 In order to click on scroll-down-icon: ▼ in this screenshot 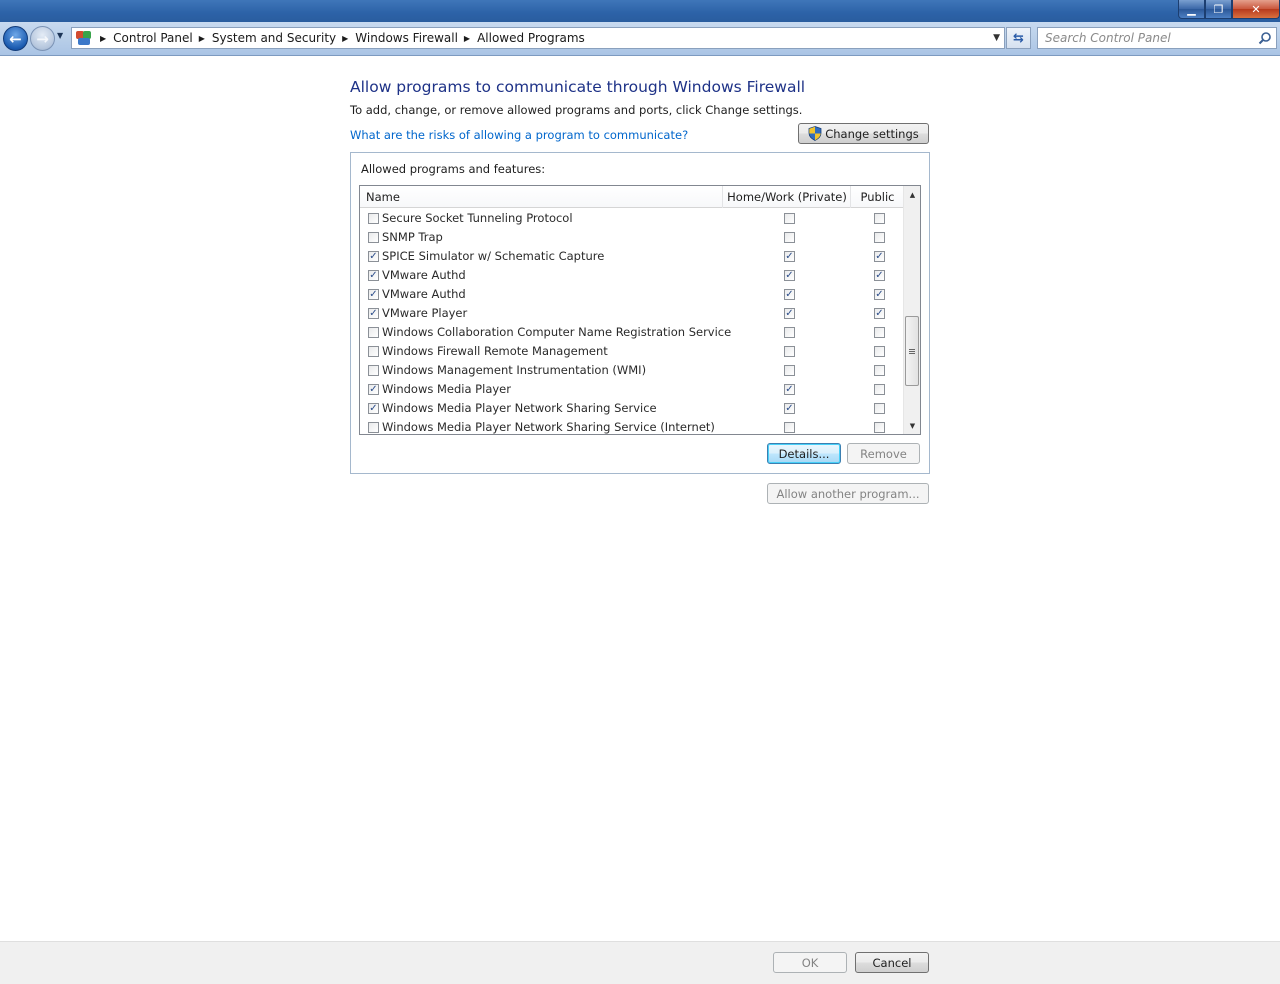, I will do `click(912, 425)`.